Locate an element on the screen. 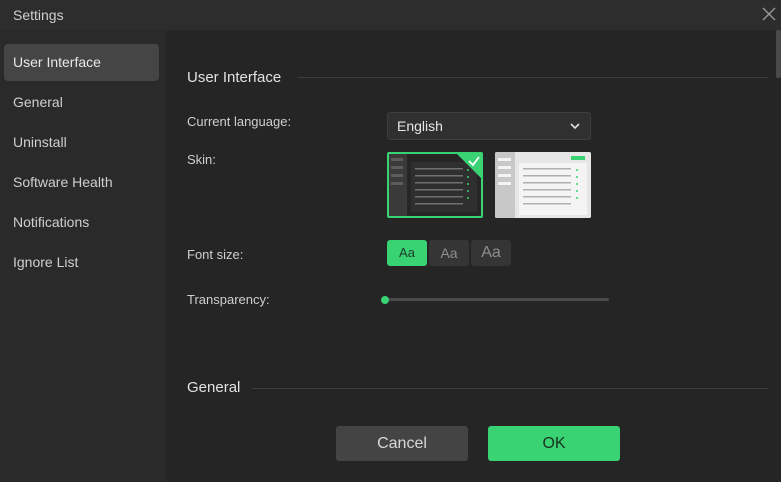 This screenshot has height=482, width=781. section-title-user-interface: User Interface is located at coordinates (234, 77).